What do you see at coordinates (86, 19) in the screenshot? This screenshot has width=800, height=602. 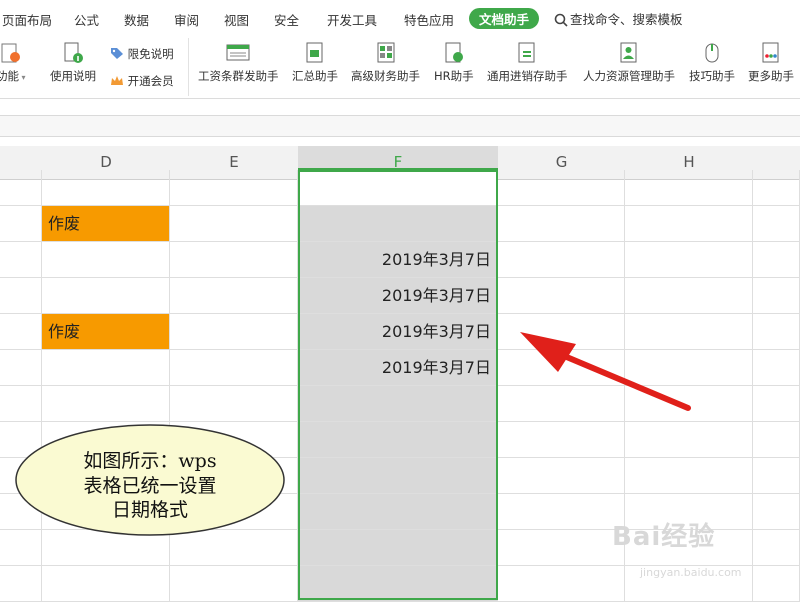 I see `tab-formulas: 公式` at bounding box center [86, 19].